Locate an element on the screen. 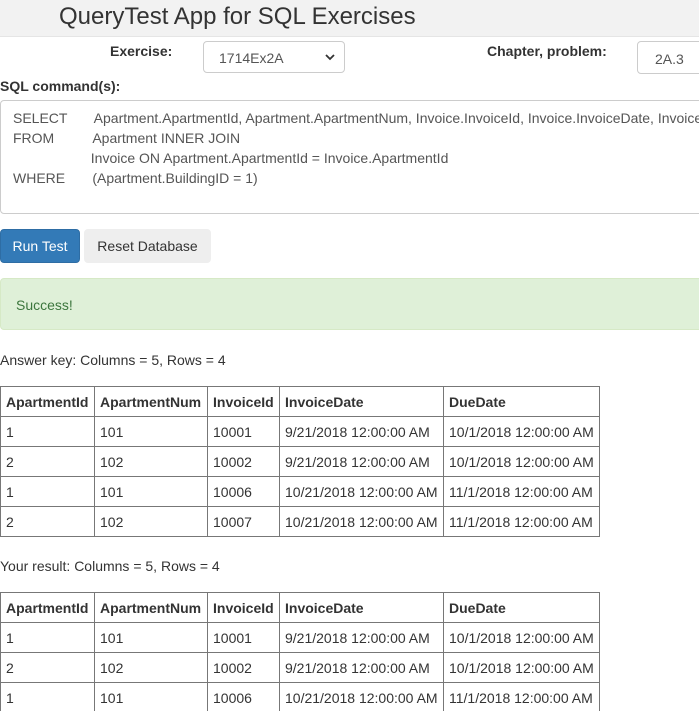 The width and height of the screenshot is (699, 711). success-alert-text: Success! is located at coordinates (44, 305).